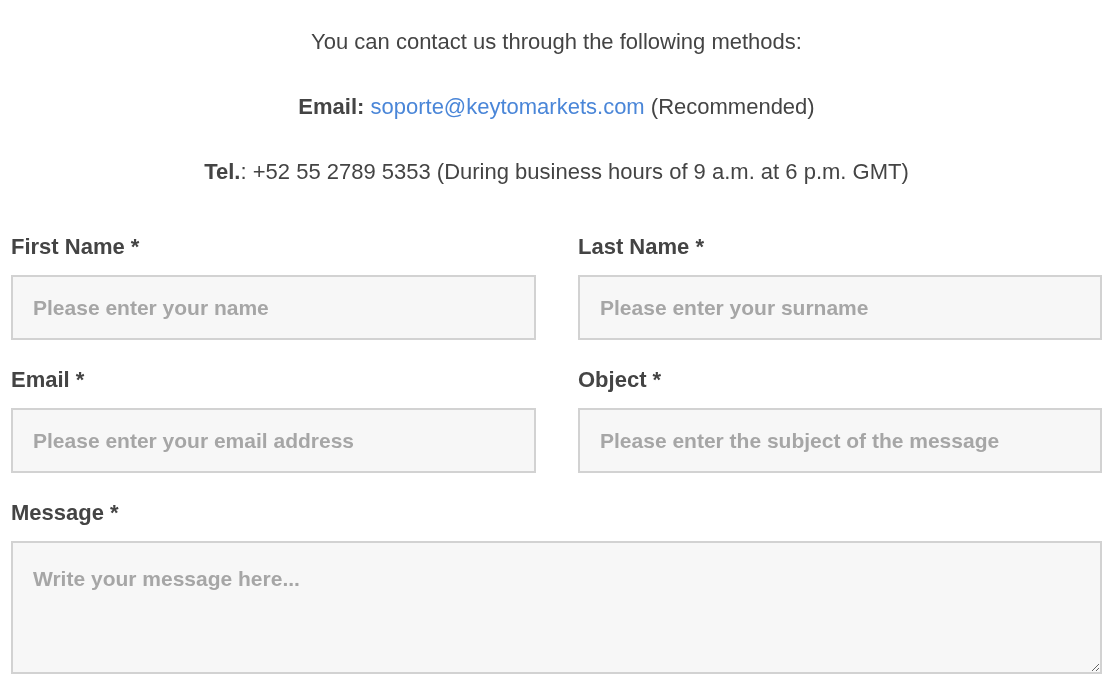  What do you see at coordinates (65, 513) in the screenshot?
I see `field-label: Message *` at bounding box center [65, 513].